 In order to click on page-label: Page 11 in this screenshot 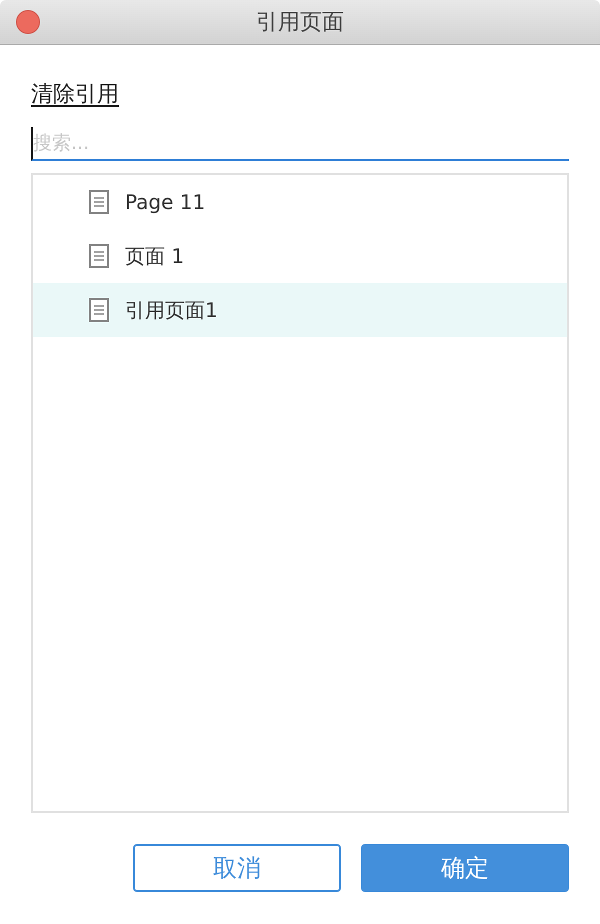, I will do `click(165, 202)`.